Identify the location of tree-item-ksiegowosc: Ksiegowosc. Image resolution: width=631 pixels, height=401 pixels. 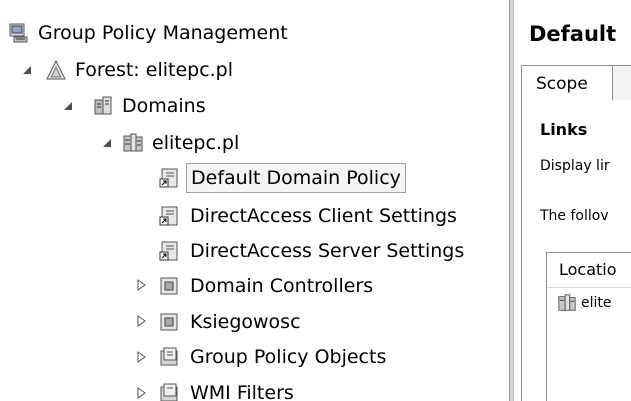
(231, 322).